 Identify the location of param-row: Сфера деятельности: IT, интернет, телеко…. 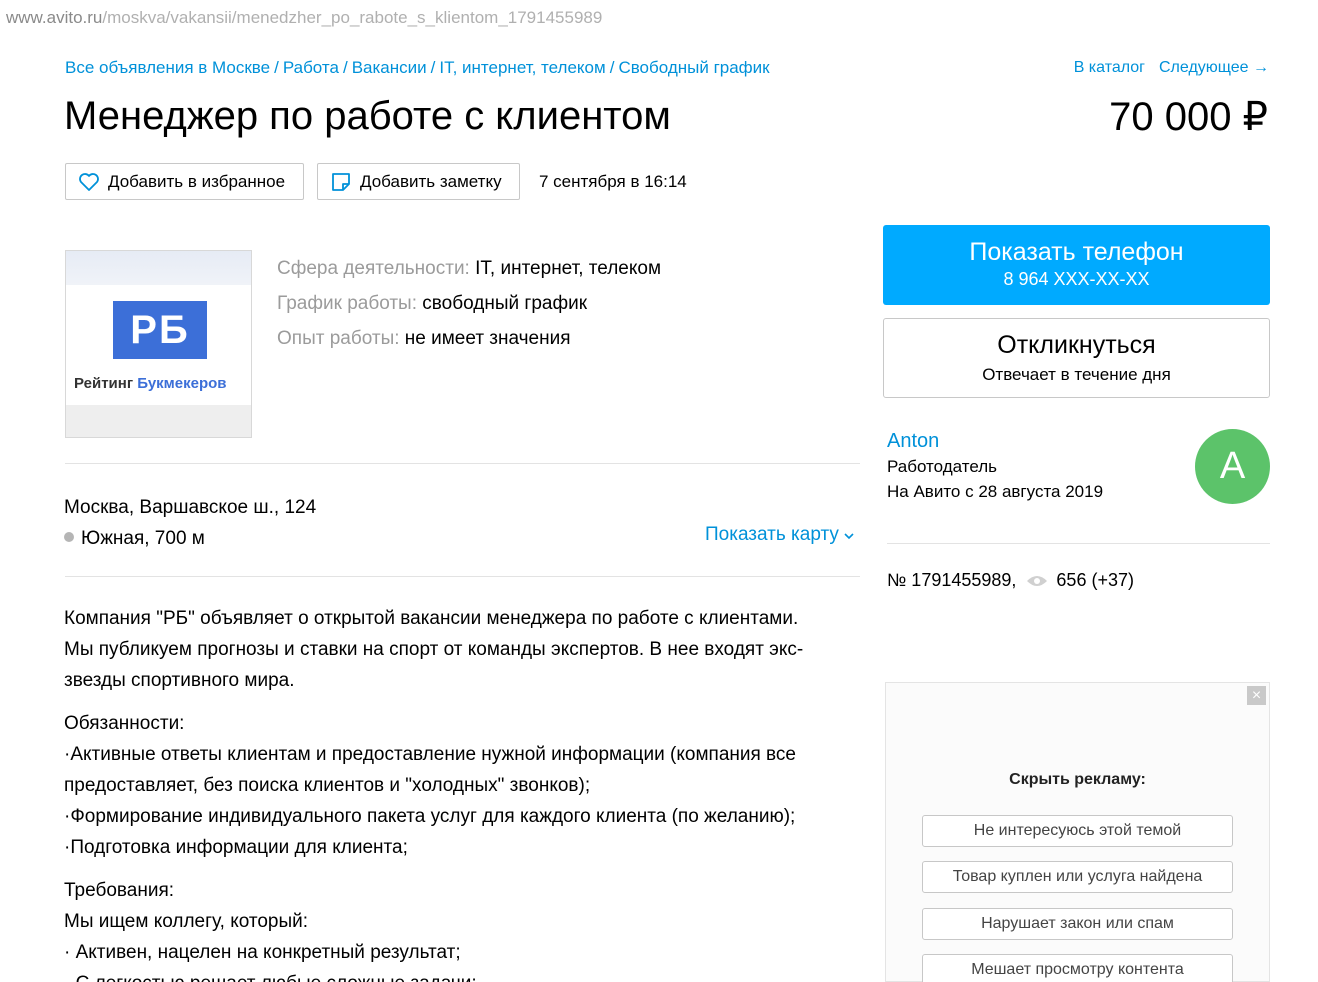
(469, 268).